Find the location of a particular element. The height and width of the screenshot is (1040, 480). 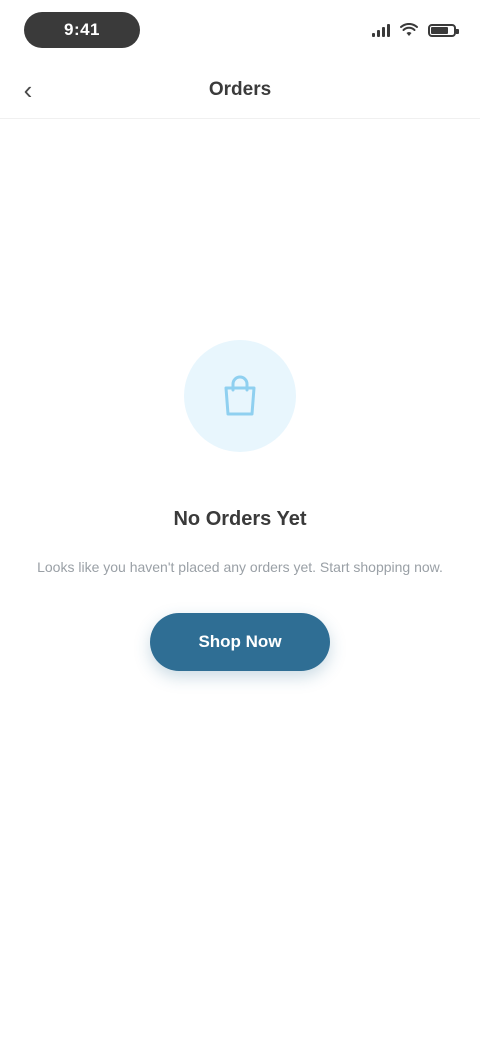

bag-icon is located at coordinates (240, 395).